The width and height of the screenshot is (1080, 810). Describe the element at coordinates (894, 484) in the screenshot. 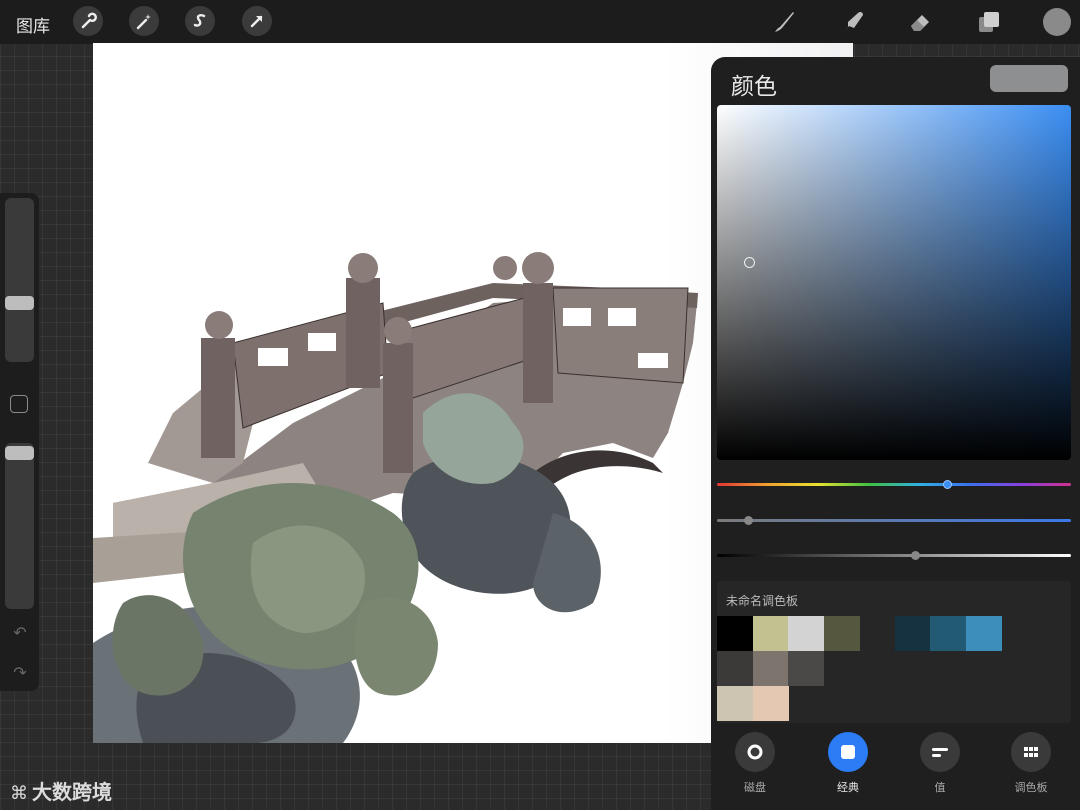

I see `hue-slider` at that location.